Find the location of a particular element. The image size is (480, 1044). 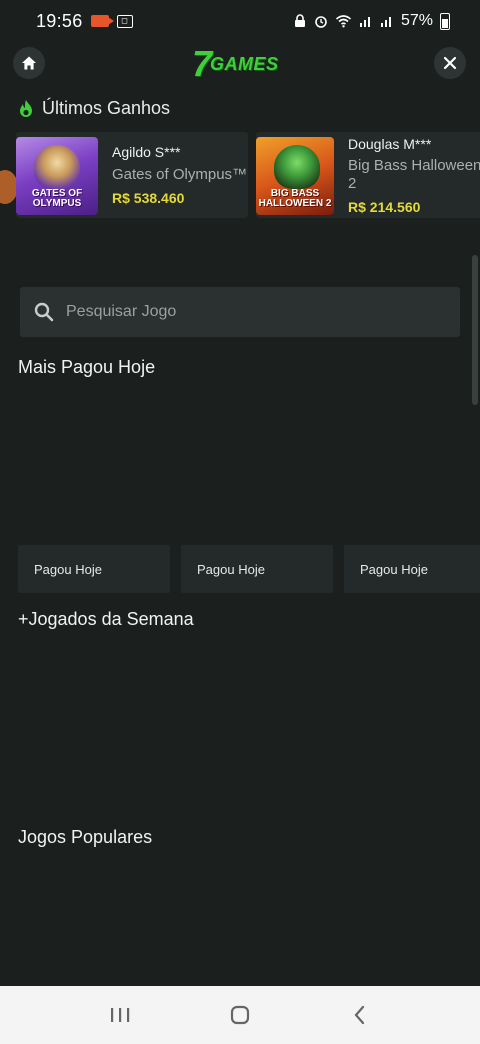

status-right: 57% is located at coordinates (371, 21).